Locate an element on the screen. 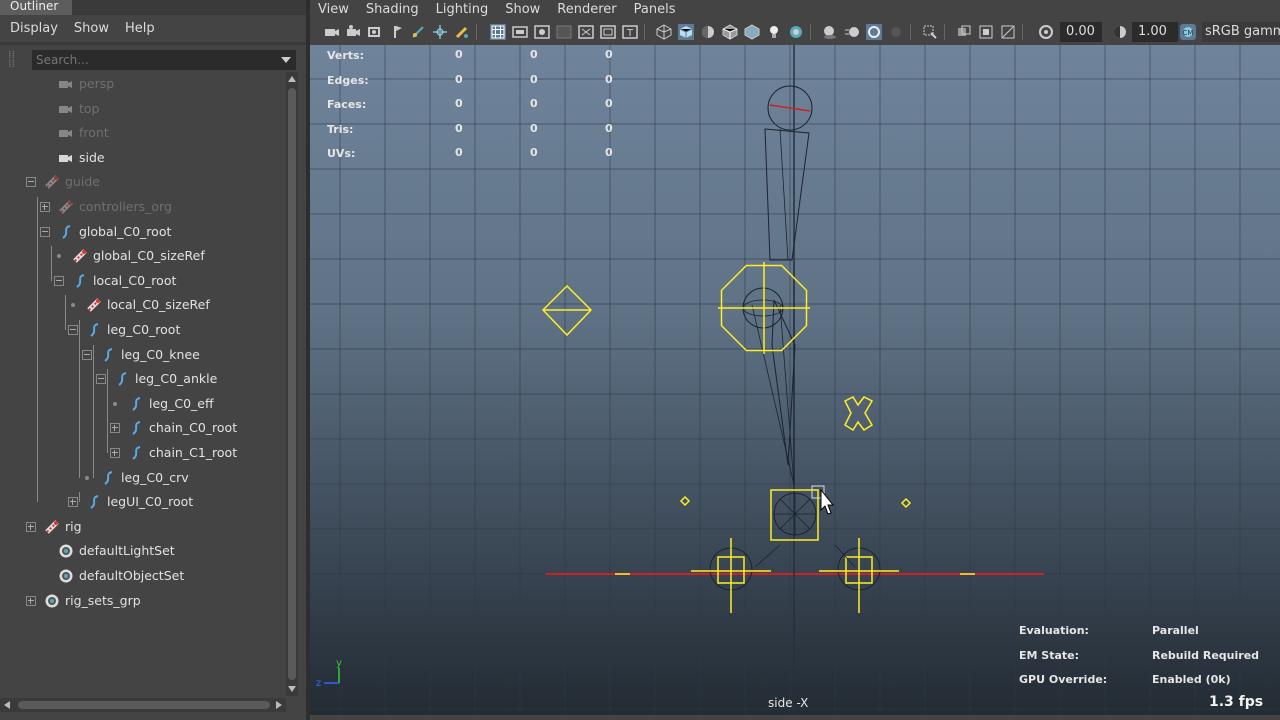  default-material-icon is located at coordinates (708, 32).